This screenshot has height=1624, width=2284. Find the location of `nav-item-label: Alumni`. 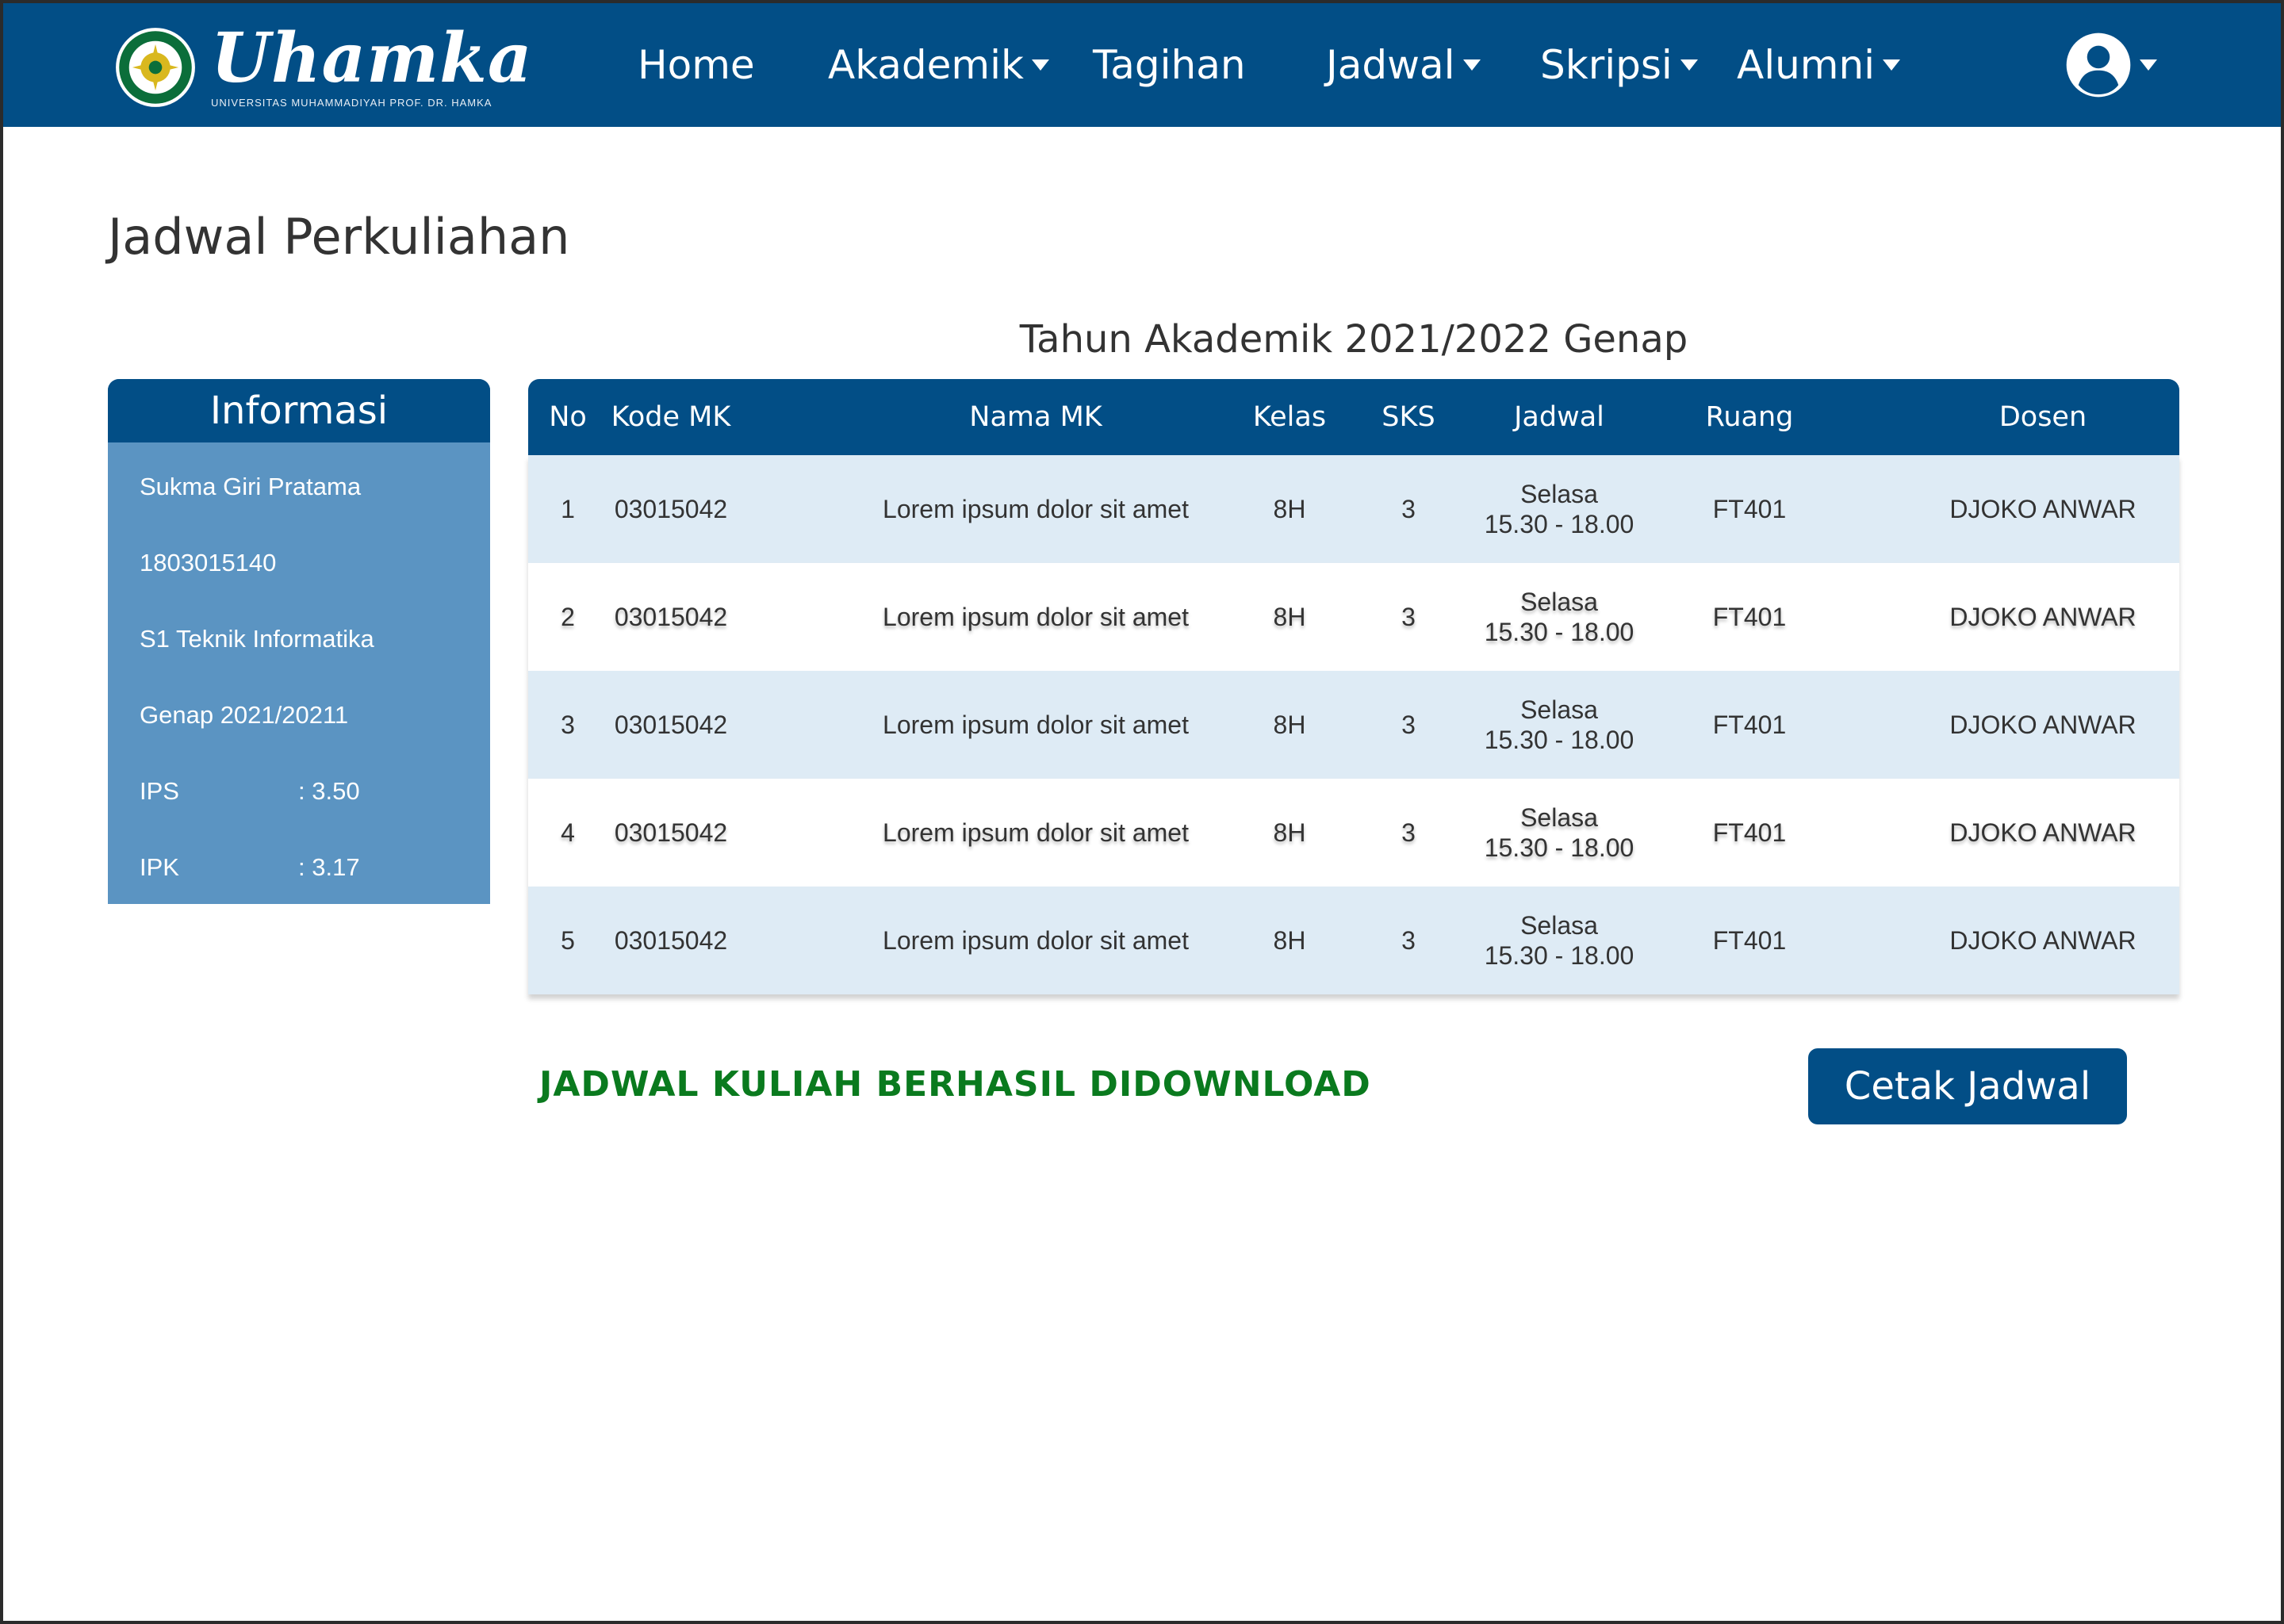

nav-item-label: Alumni is located at coordinates (1806, 65).